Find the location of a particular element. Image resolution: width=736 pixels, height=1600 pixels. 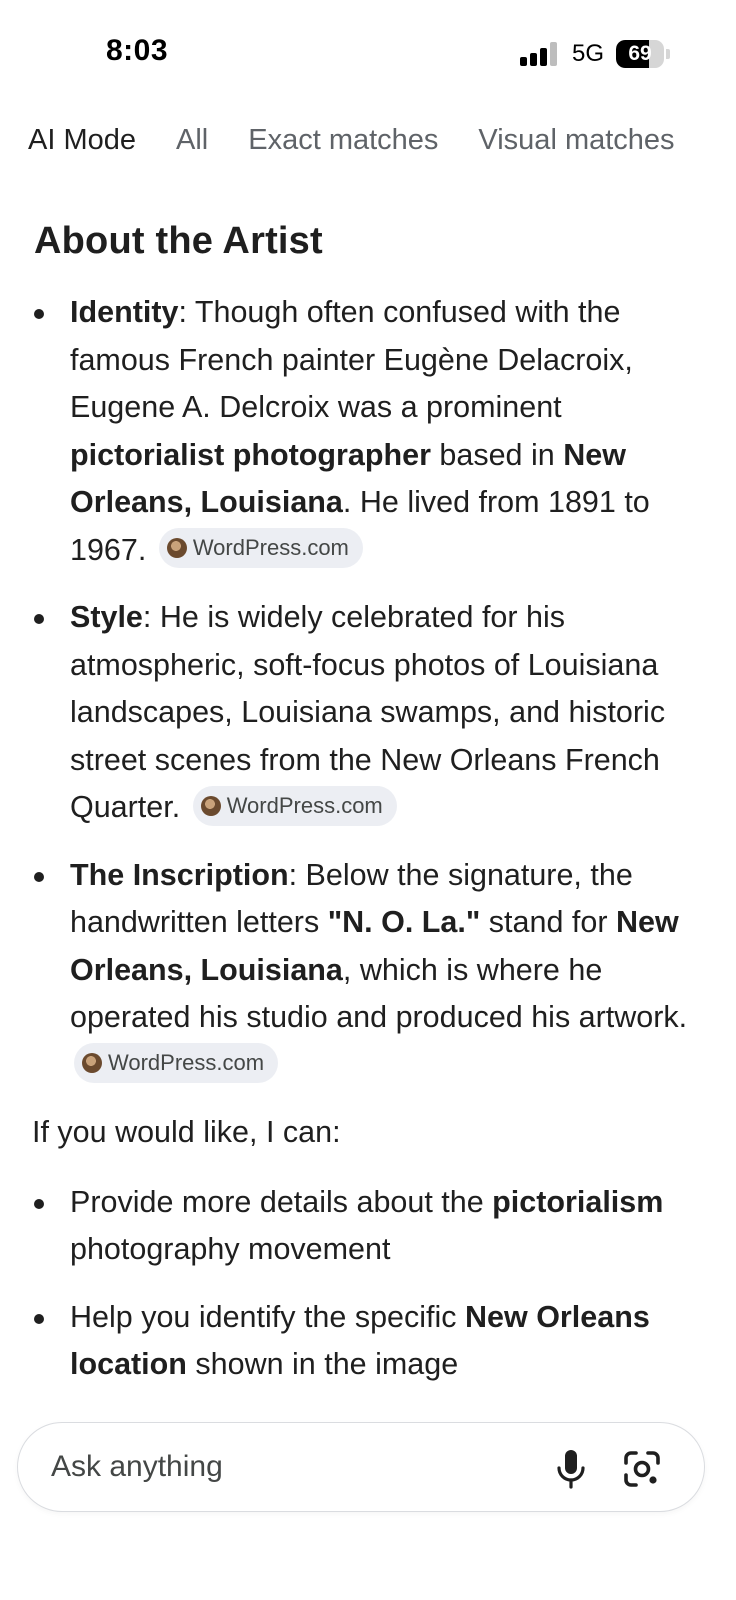

section-heading: About the Artist is located at coordinates (178, 241).